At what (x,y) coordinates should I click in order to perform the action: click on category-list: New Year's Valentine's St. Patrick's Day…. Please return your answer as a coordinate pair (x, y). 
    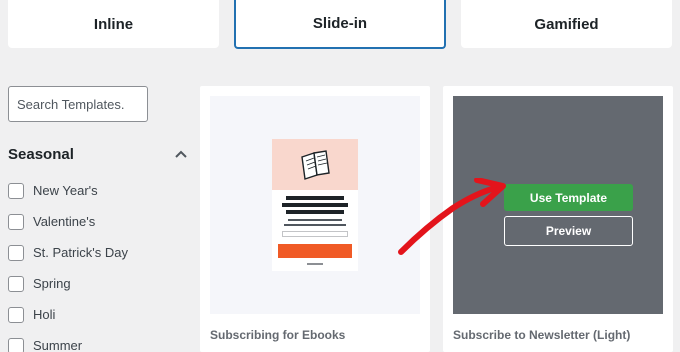
    Looking at the image, I should click on (68, 263).